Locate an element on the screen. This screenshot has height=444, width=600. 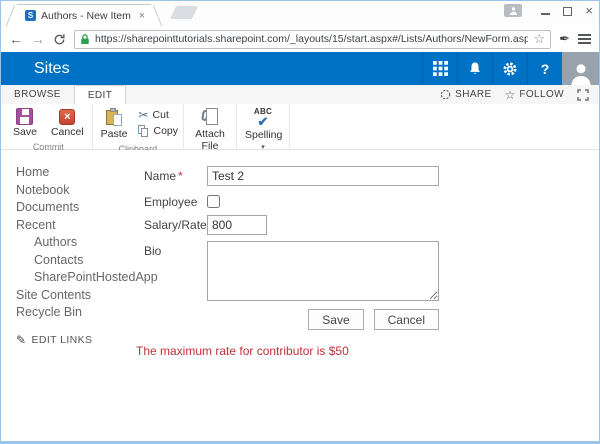
focus-mode-icon is located at coordinates (583, 94).